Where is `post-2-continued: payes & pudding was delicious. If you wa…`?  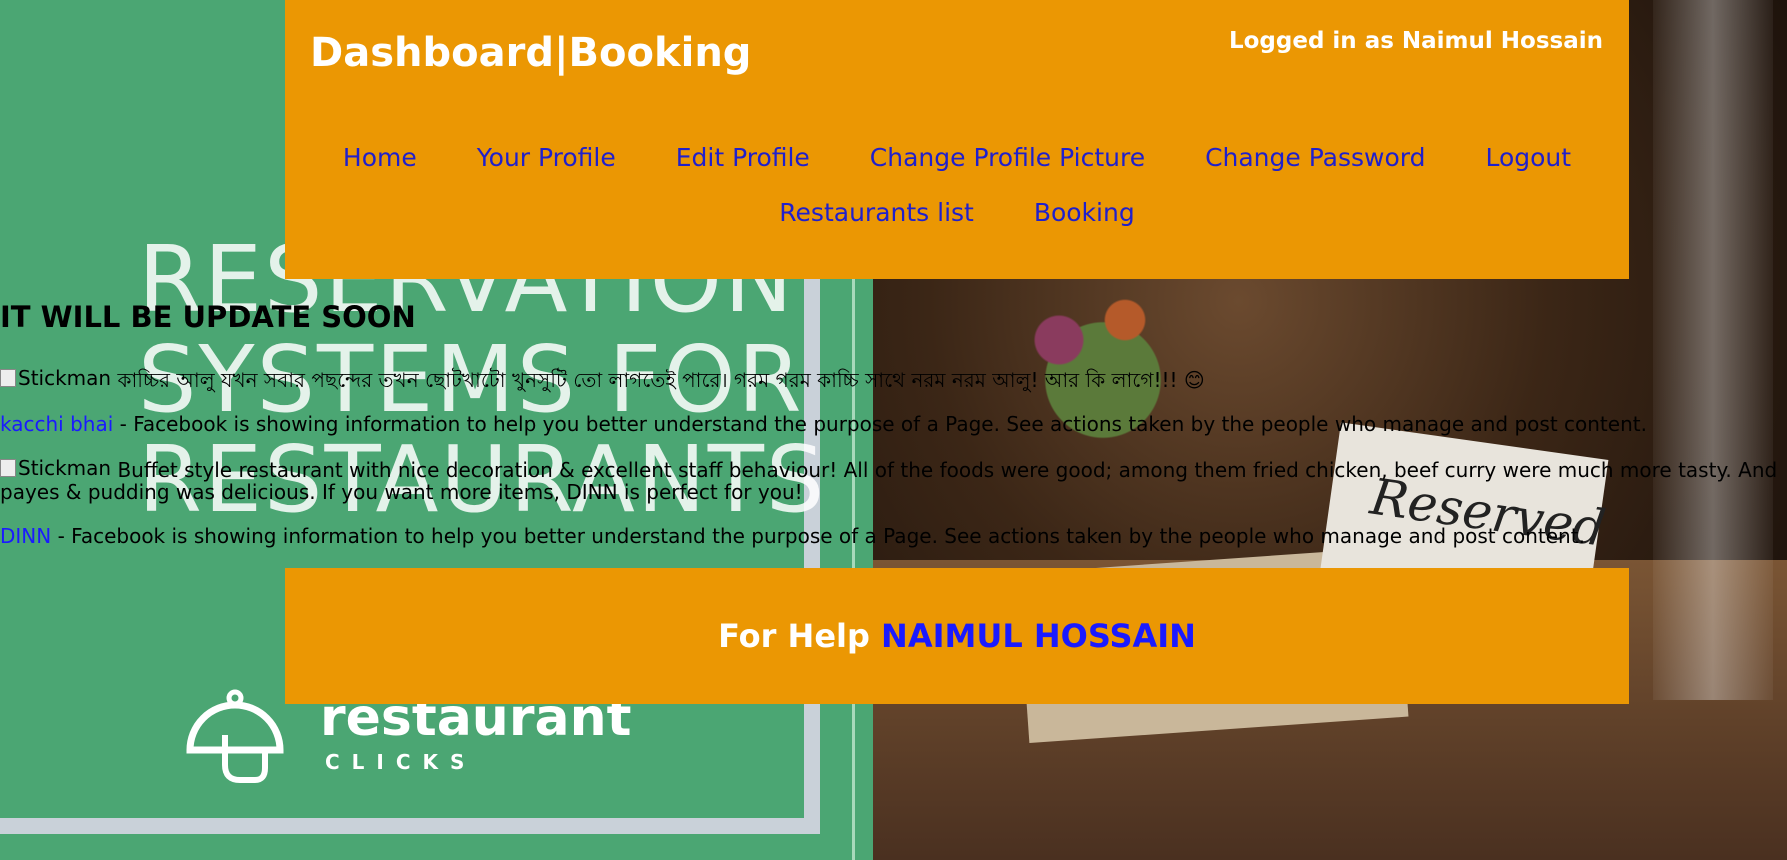 post-2-continued: payes & pudding was delicious. If you wa… is located at coordinates (401, 492).